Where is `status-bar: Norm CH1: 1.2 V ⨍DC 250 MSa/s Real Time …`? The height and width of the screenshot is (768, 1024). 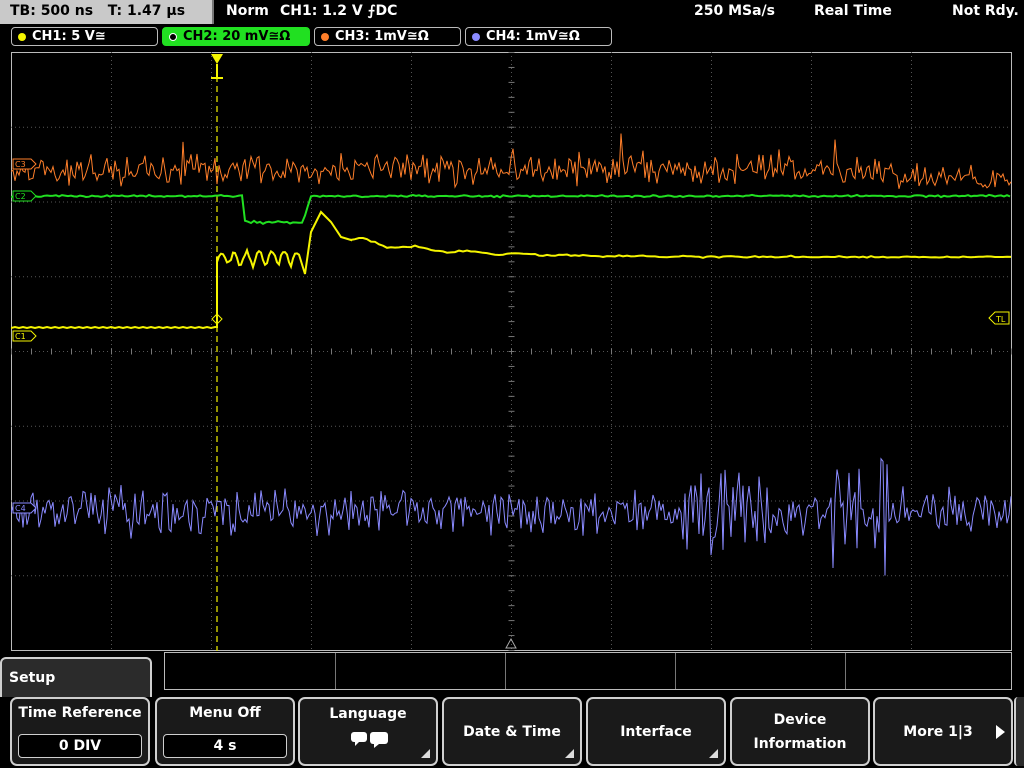 status-bar: Norm CH1: 1.2 V ⨍DC 250 MSa/s Real Time … is located at coordinates (619, 12).